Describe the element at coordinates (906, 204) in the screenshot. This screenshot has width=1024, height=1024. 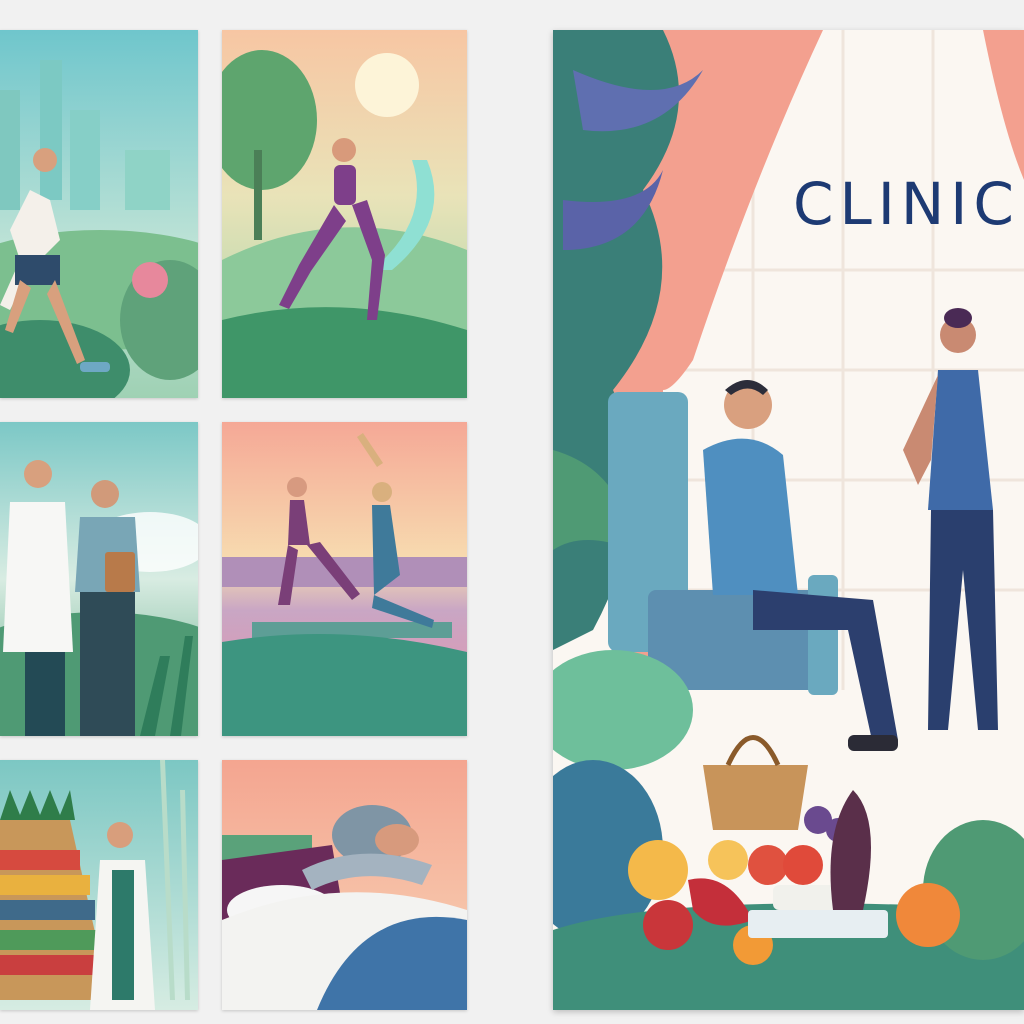
I see `poster-title: CLINIC` at that location.